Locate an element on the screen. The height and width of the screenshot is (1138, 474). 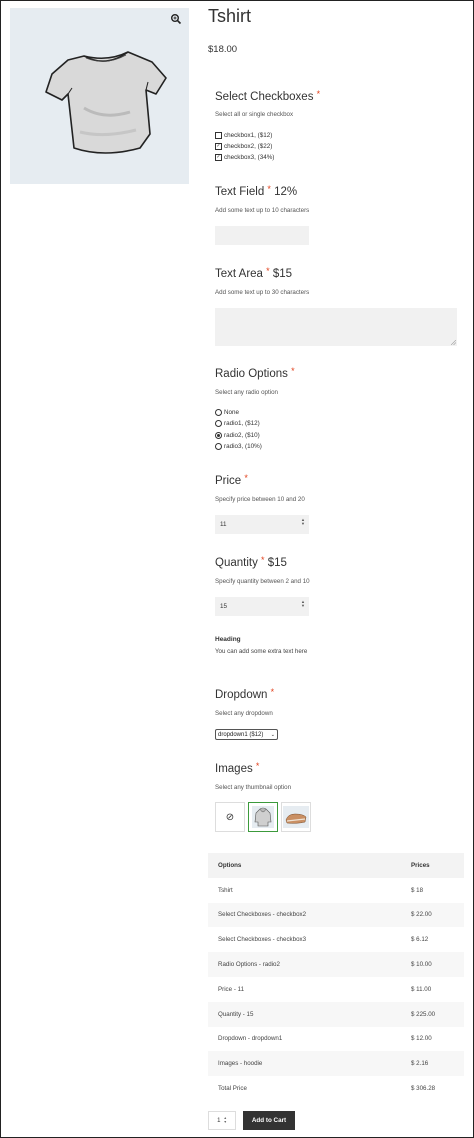
resize-handle-icon is located at coordinates (453, 342).